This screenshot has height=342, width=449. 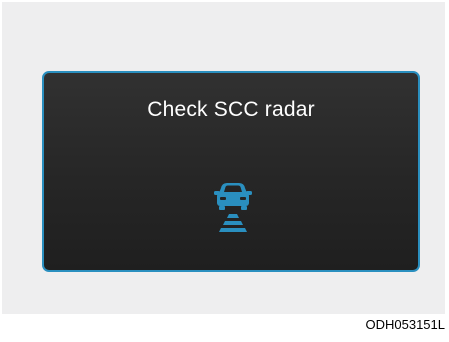 What do you see at coordinates (405, 324) in the screenshot?
I see `figure-code: ODH053151L` at bounding box center [405, 324].